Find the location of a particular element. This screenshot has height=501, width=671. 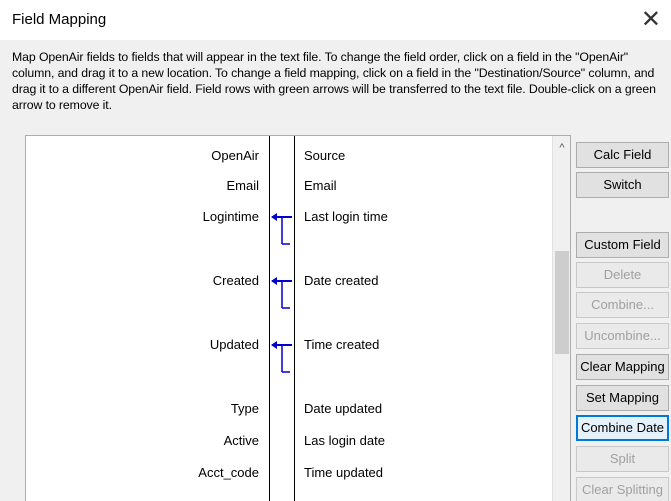

source-field-email: Email is located at coordinates (320, 185).